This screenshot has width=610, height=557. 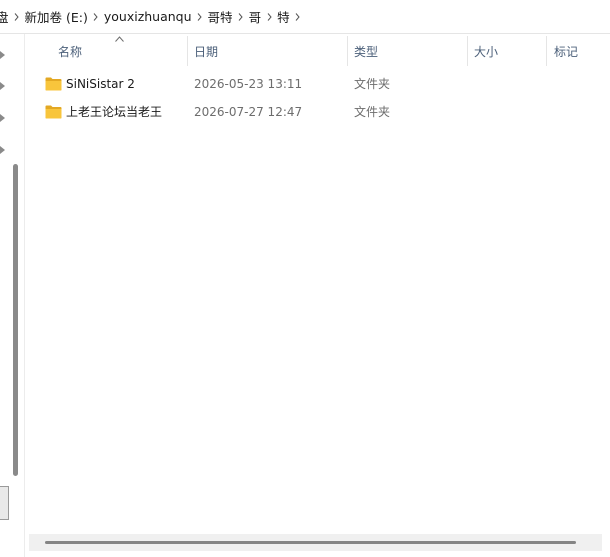 What do you see at coordinates (206, 51) in the screenshot?
I see `column-date-label: 日期` at bounding box center [206, 51].